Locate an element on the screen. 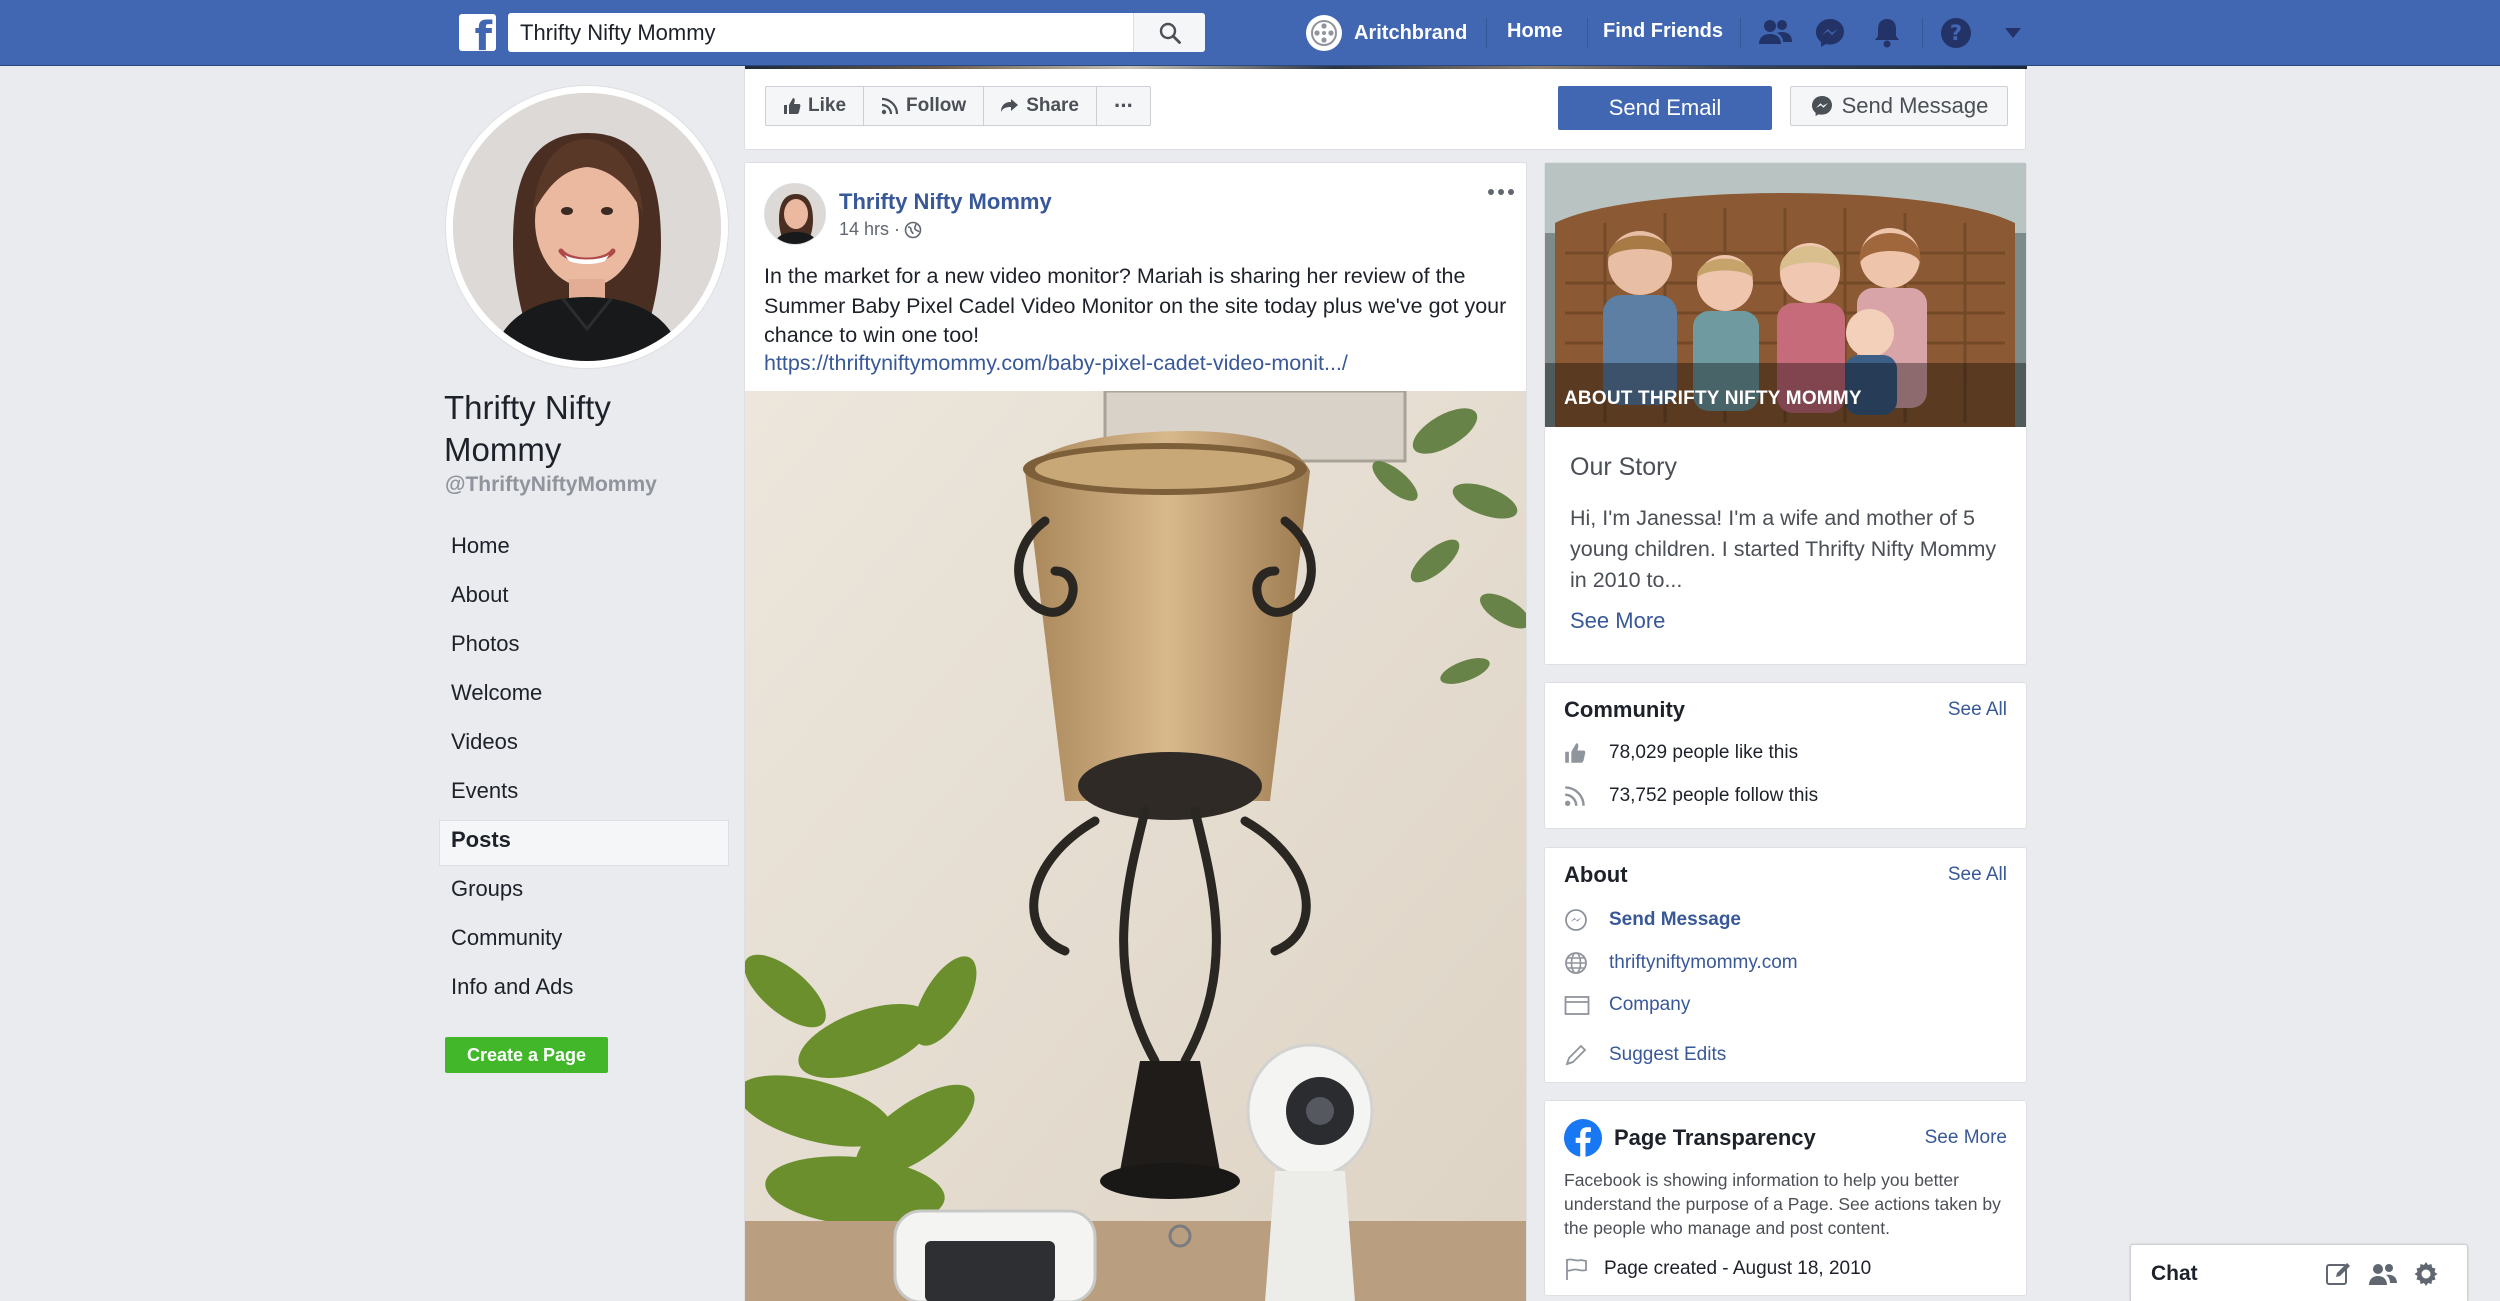 The height and width of the screenshot is (1301, 2500). follows-count-text: 73,752 people follow this is located at coordinates (1714, 795).